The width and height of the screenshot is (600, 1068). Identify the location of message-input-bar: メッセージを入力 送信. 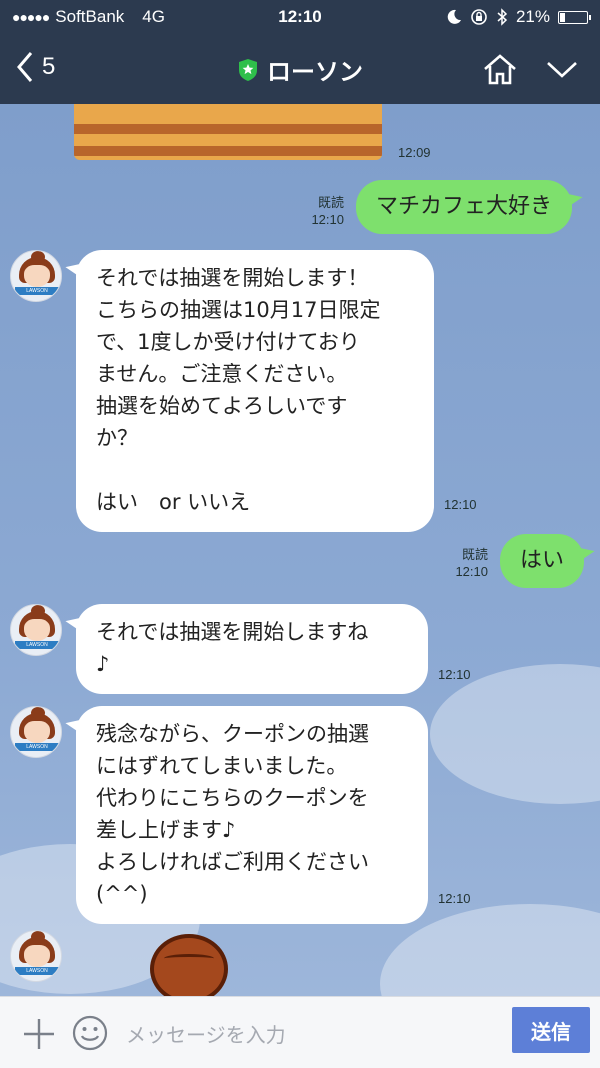
(300, 1032).